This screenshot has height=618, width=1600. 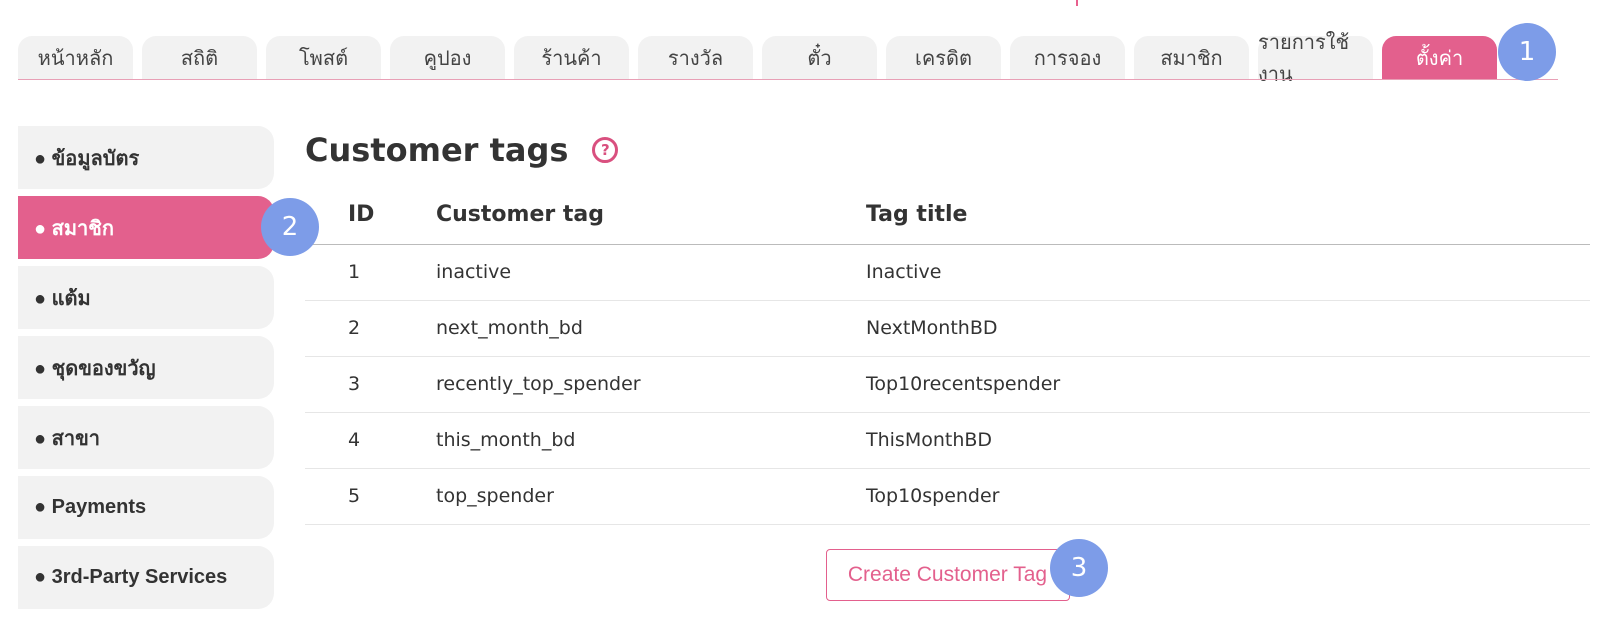 I want to click on cell-customer-tag: inactive, so click(x=650, y=272).